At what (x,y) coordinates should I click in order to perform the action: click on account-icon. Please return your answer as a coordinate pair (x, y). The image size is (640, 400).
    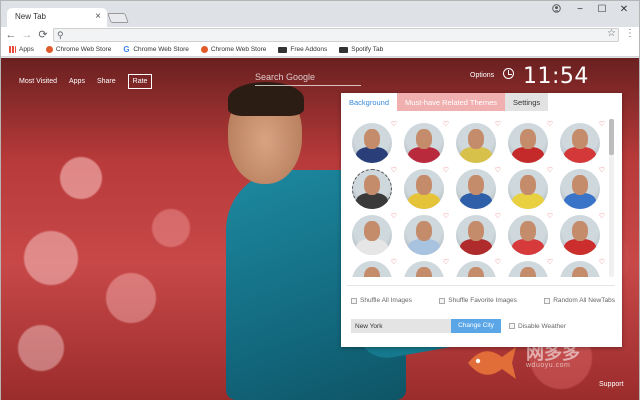
    Looking at the image, I should click on (556, 10).